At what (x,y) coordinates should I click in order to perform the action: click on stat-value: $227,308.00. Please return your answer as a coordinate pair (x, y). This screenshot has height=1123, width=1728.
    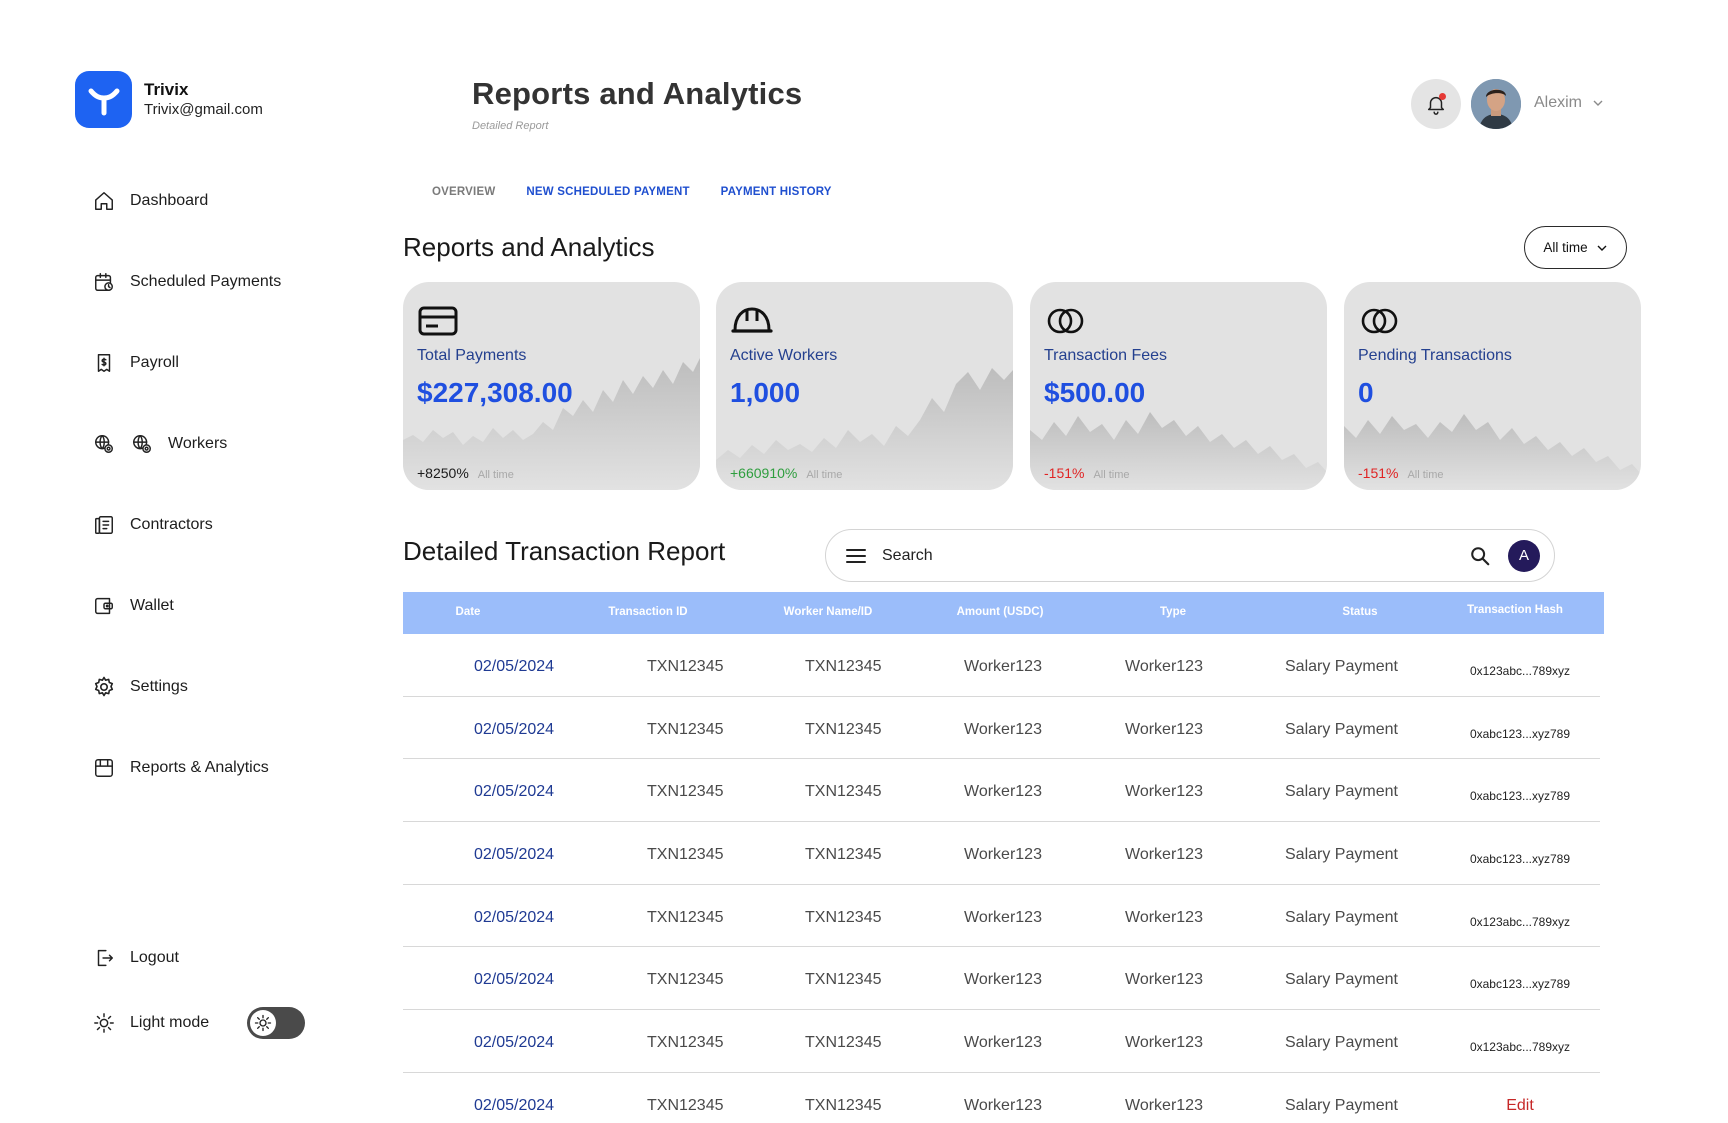
    Looking at the image, I should click on (495, 392).